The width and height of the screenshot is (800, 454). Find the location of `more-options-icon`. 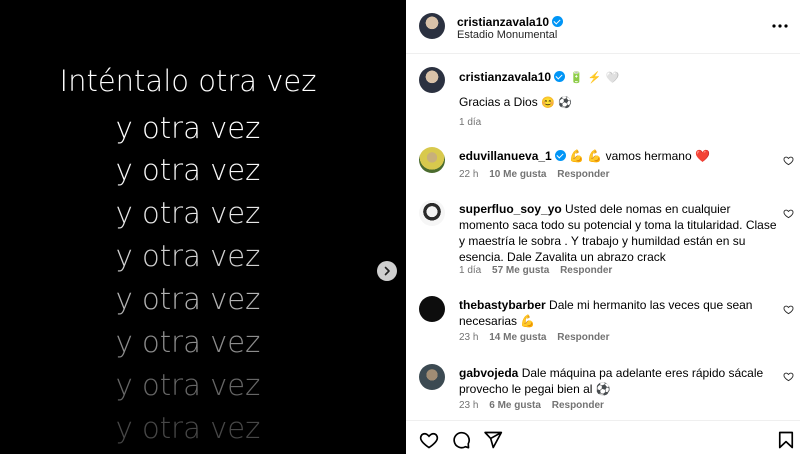

more-options-icon is located at coordinates (780, 26).